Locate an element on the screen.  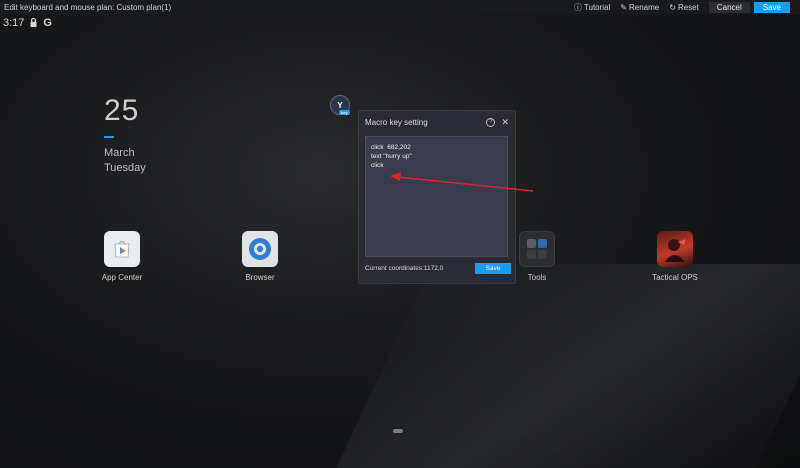
app-label: App Center is located at coordinates (122, 277).